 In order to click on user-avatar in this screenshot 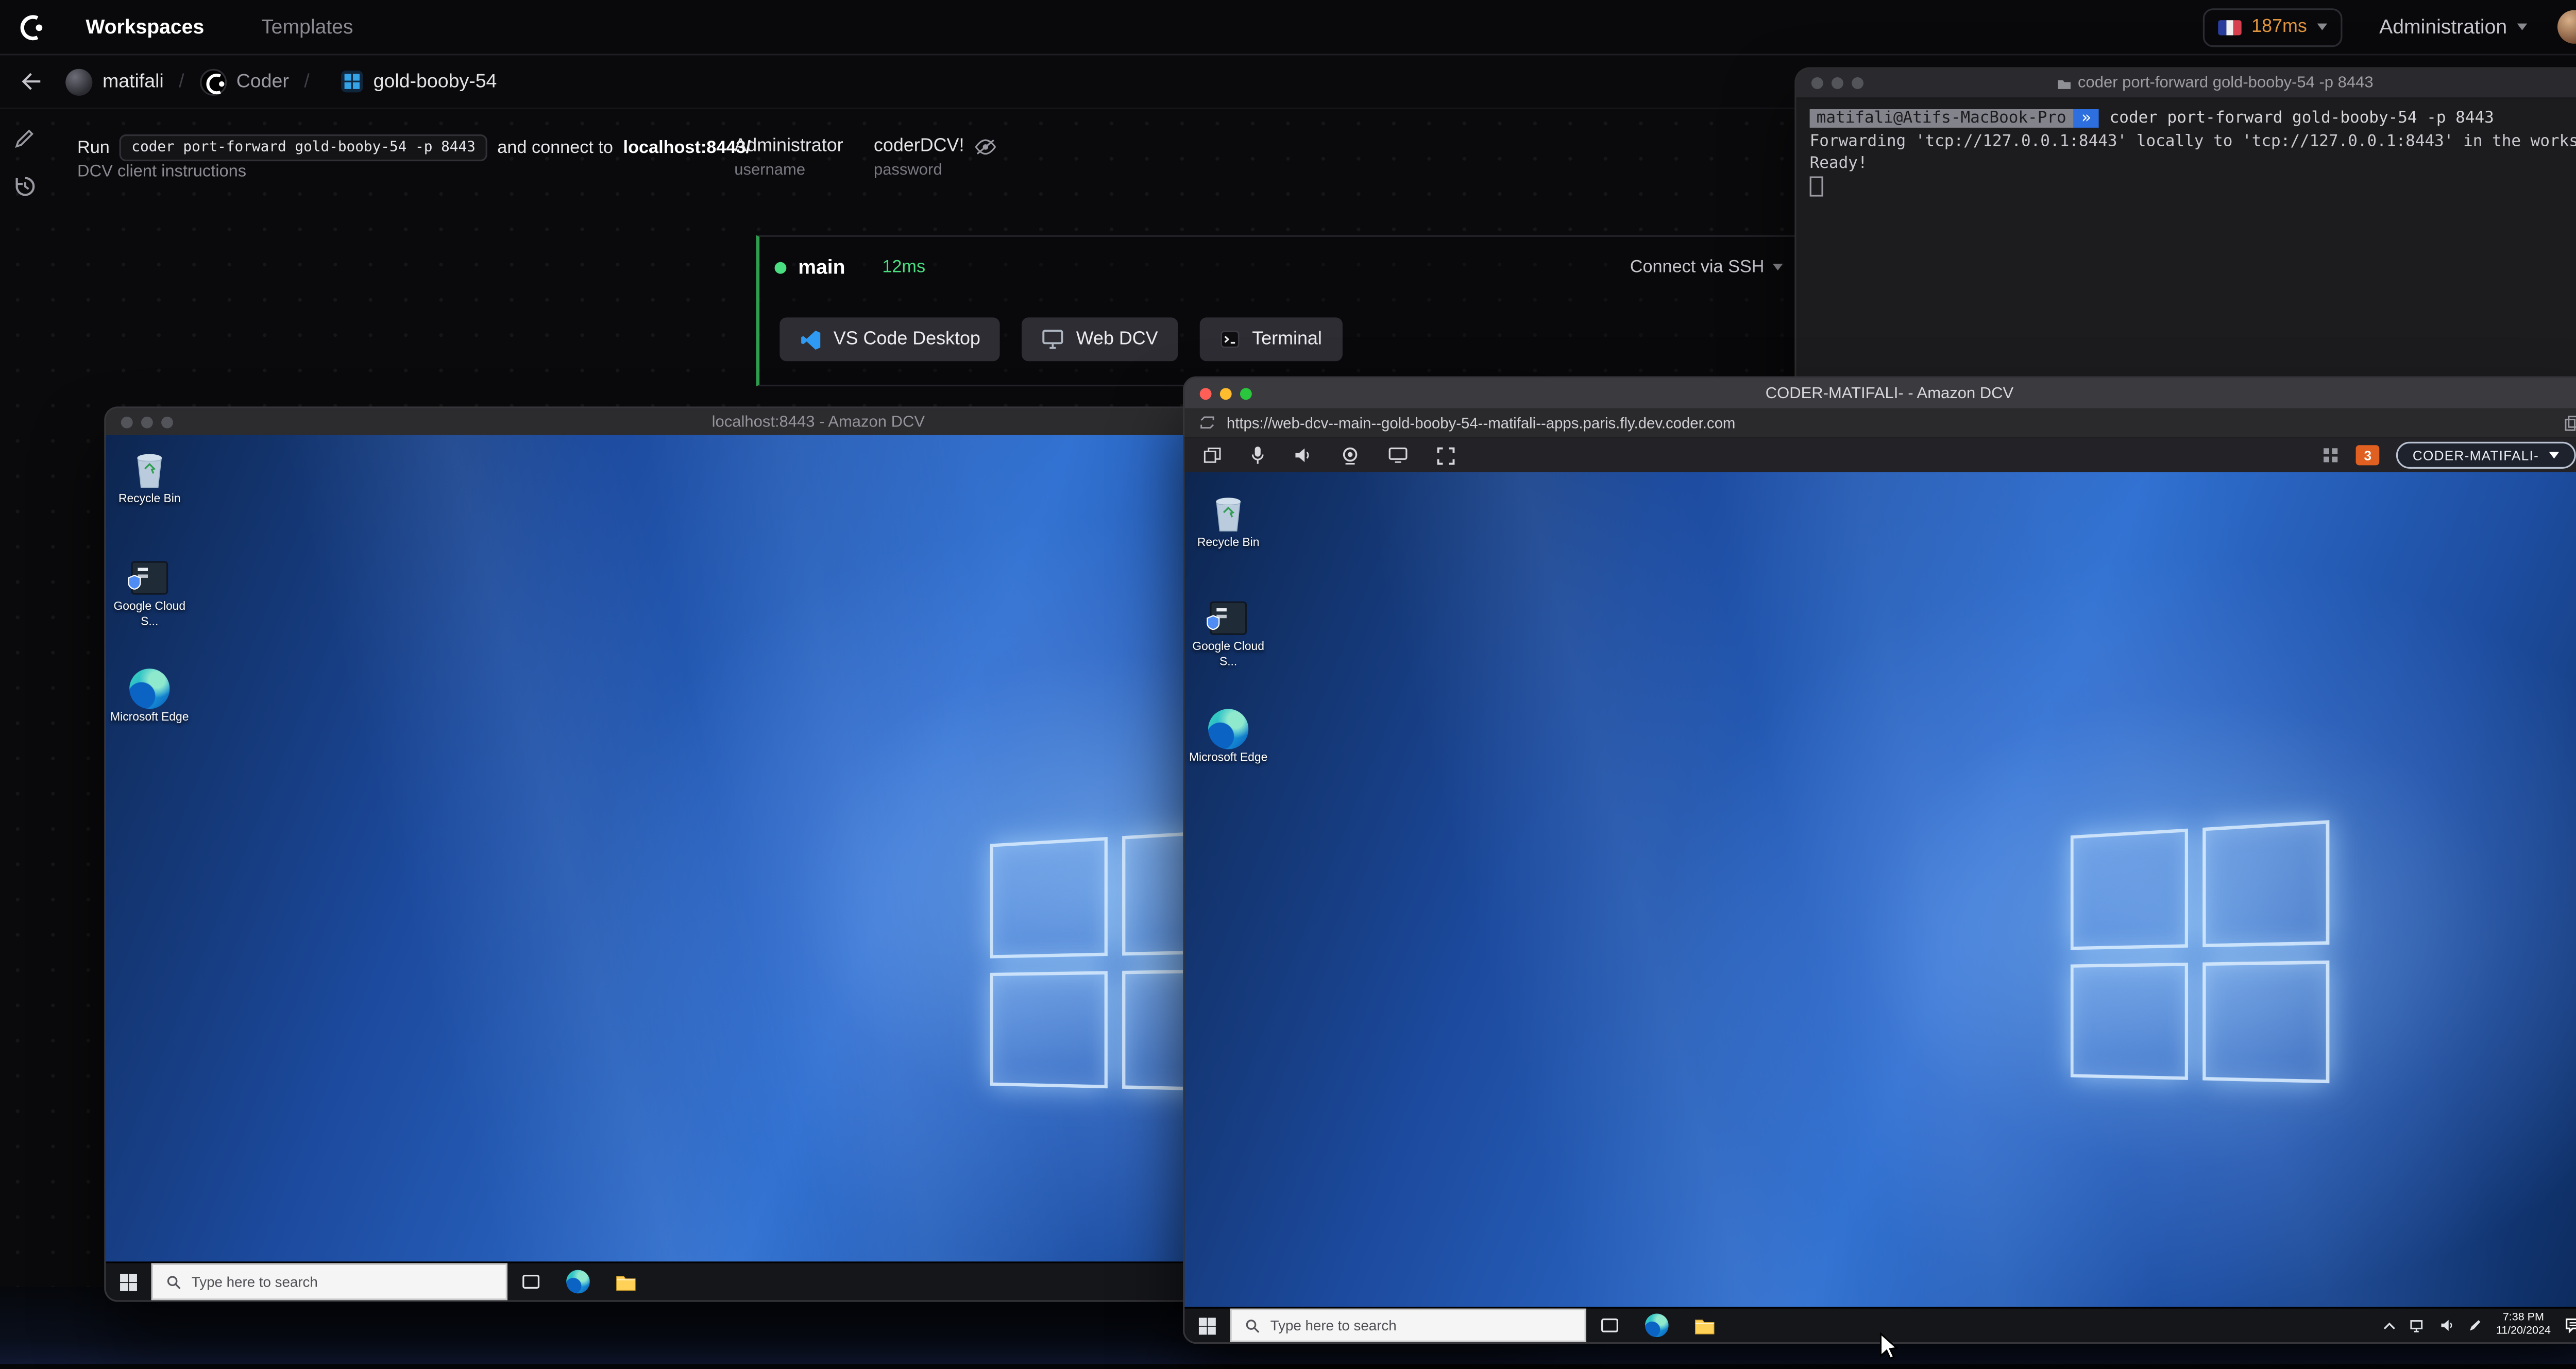, I will do `click(2566, 27)`.